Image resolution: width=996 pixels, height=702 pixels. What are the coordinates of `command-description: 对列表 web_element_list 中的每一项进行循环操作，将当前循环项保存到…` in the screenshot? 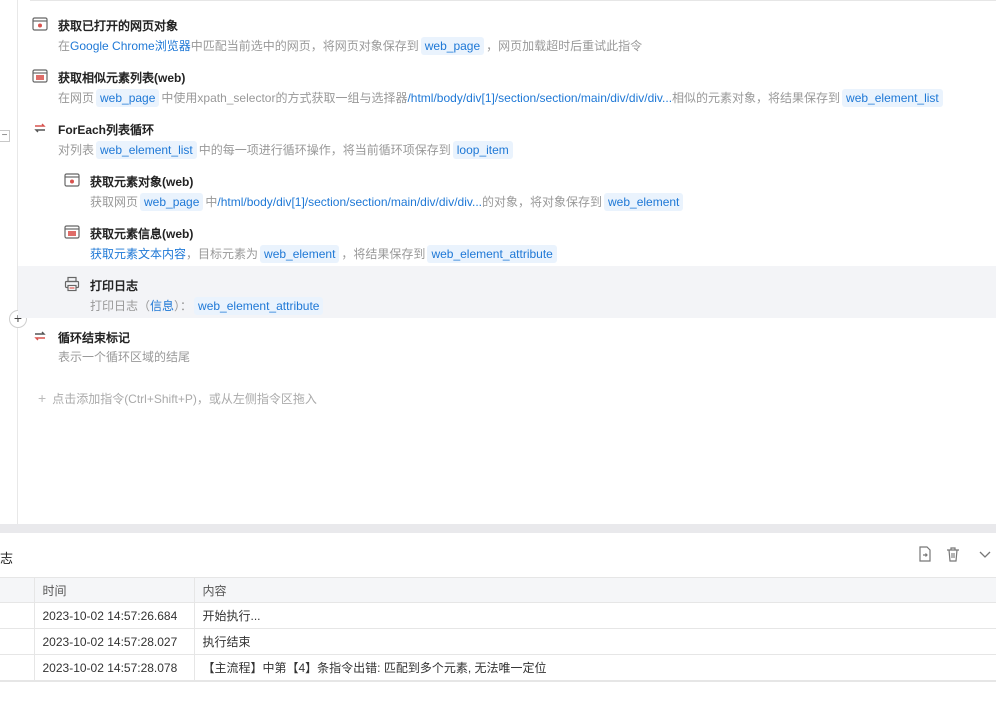 It's located at (286, 150).